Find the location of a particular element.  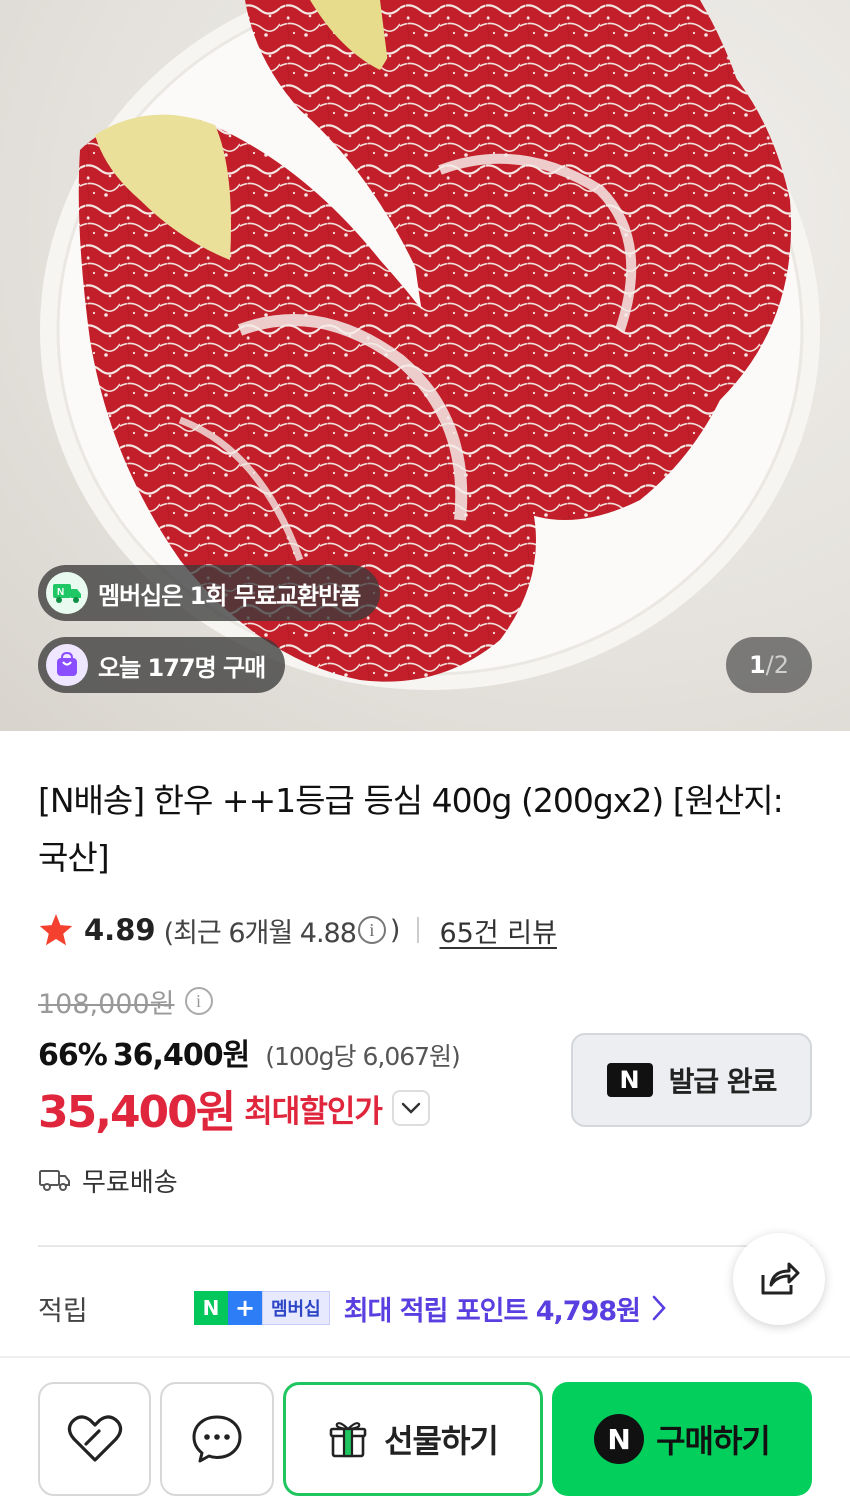

points-label: 적립 is located at coordinates (63, 1311).